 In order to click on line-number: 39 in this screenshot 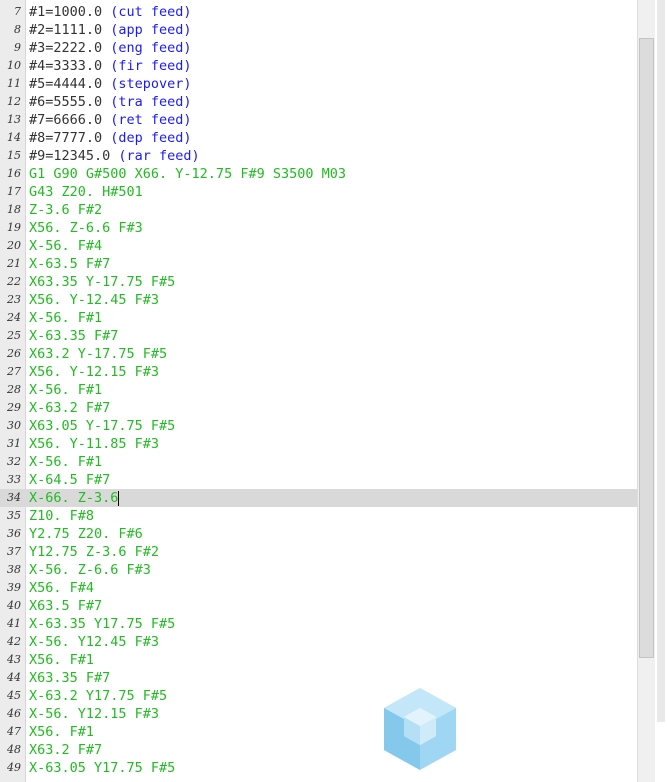, I will do `click(14, 587)`.